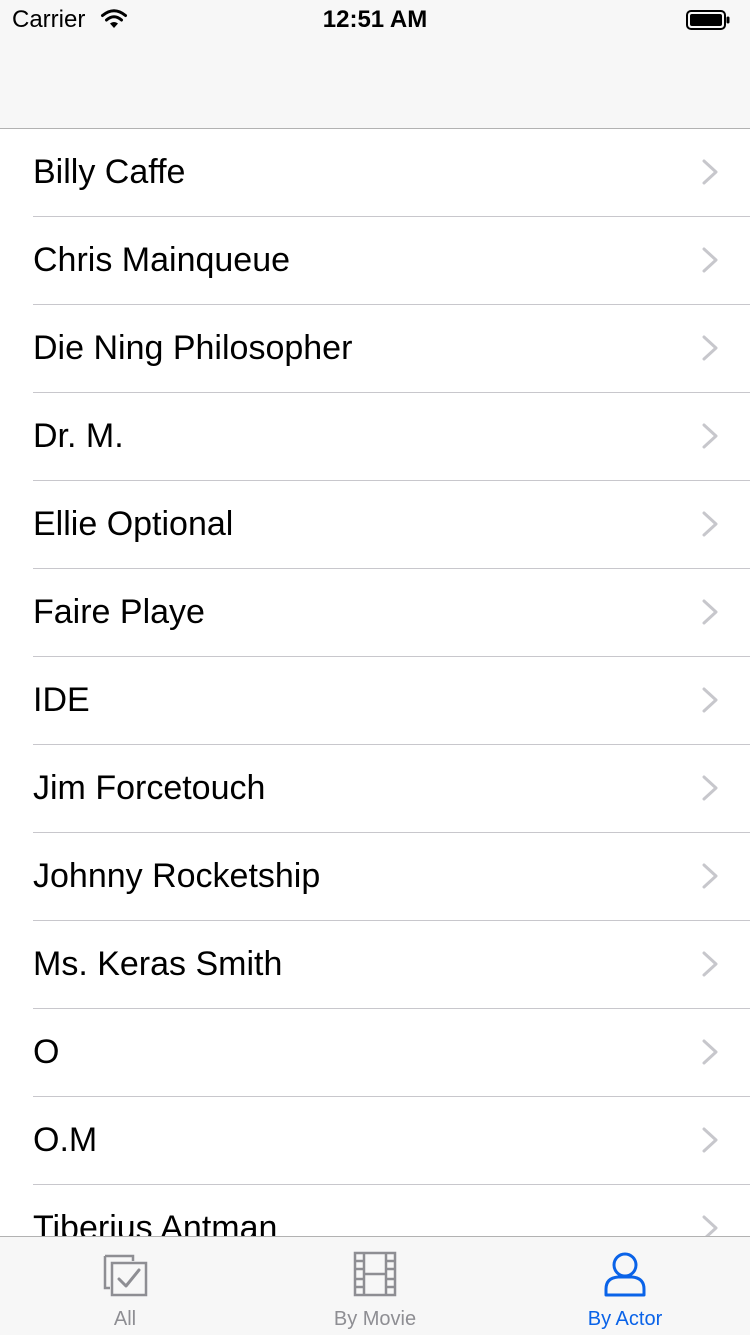 Image resolution: width=750 pixels, height=1335 pixels. I want to click on actor-name: Die Ning Philosopher, so click(193, 348).